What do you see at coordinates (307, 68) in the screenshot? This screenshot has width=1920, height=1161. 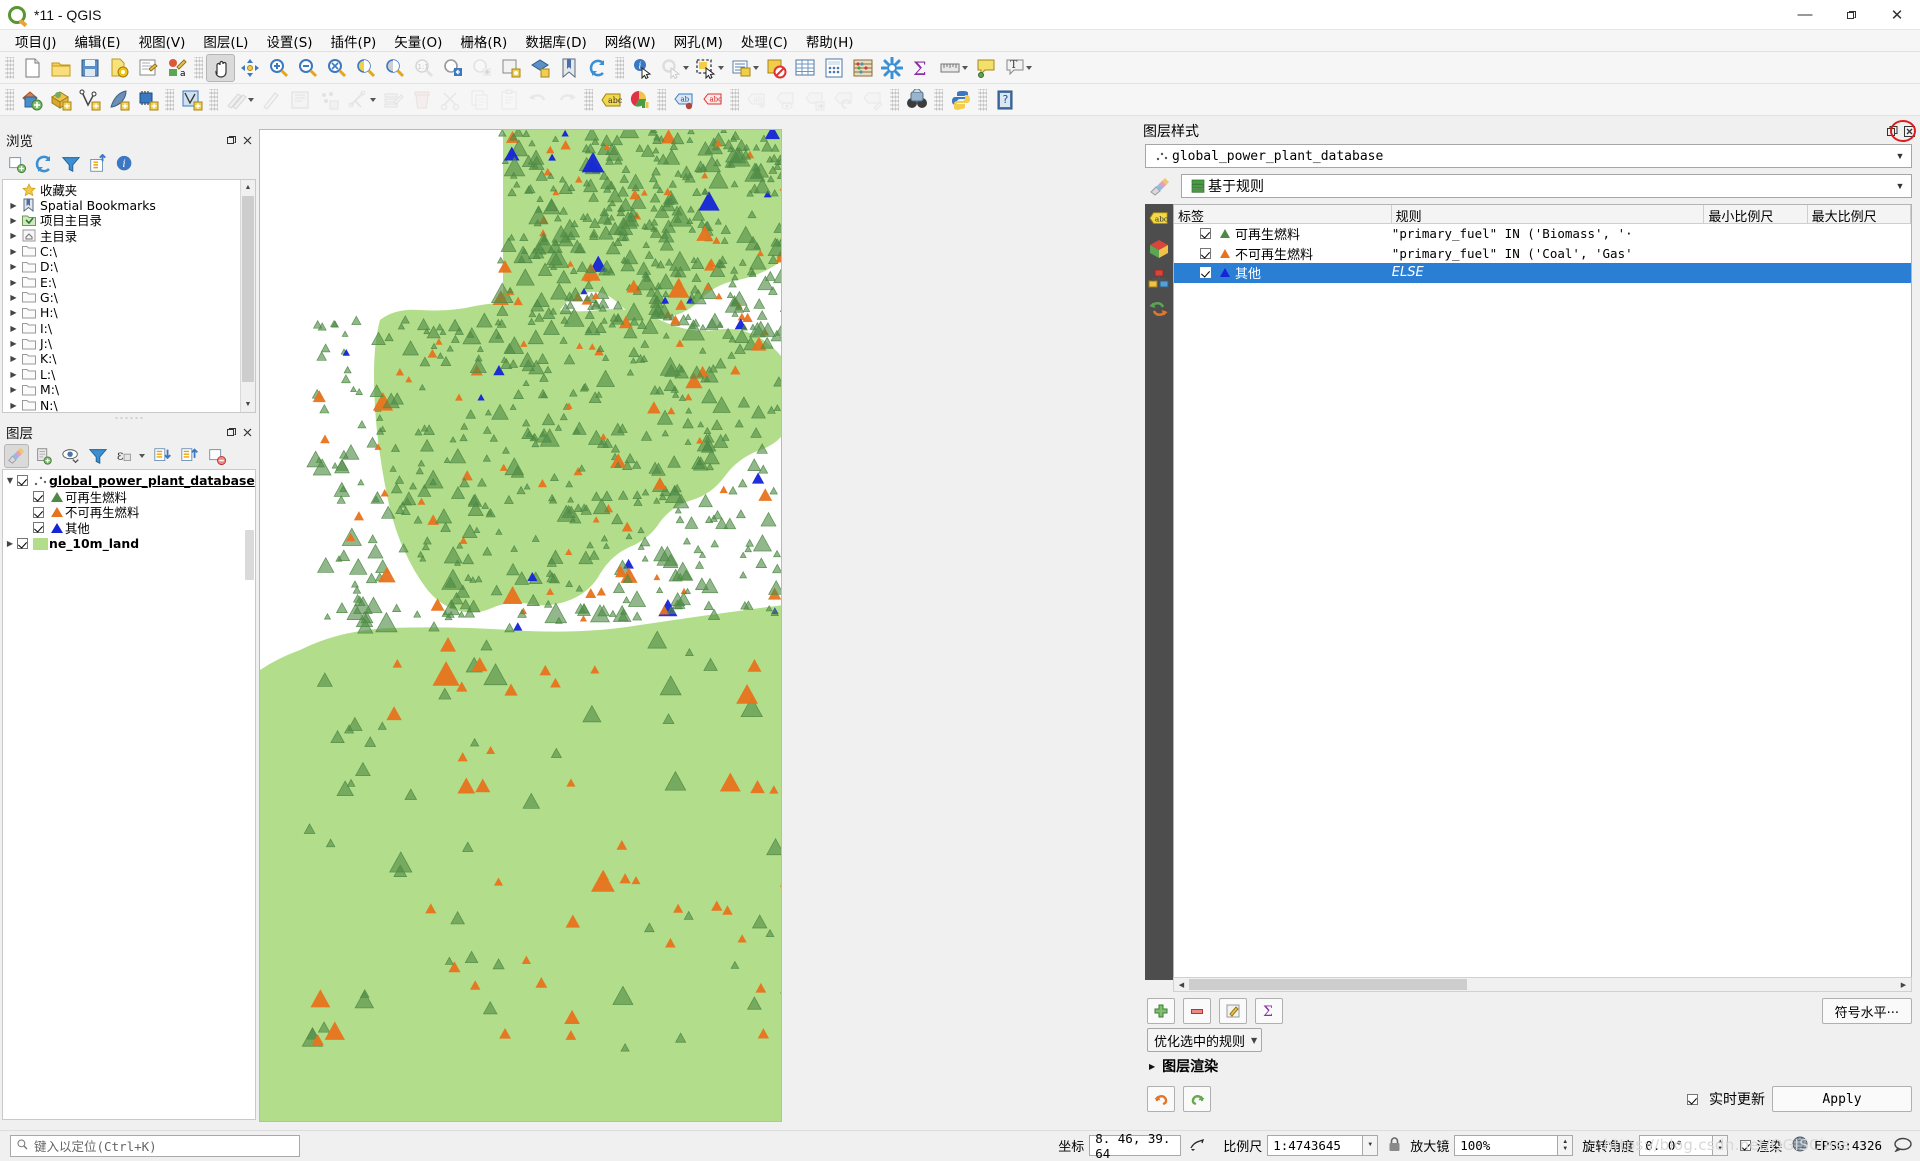 I see `zoom-out-icon` at bounding box center [307, 68].